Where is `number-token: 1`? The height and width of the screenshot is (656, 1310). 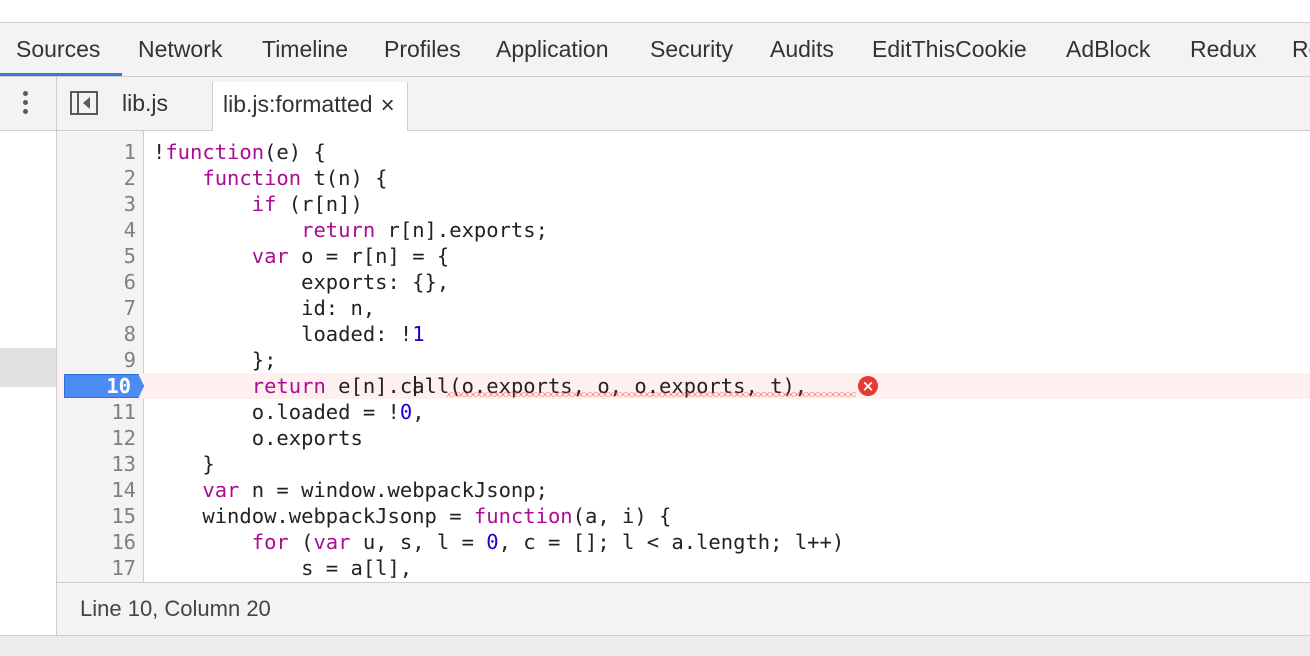 number-token: 1 is located at coordinates (418, 334).